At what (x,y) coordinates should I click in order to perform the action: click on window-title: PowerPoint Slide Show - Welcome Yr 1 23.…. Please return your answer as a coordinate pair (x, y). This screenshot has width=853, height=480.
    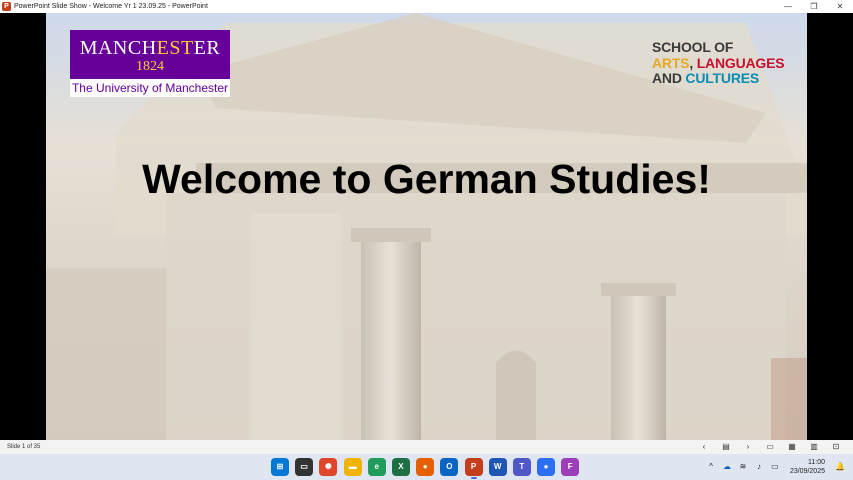
    Looking at the image, I should click on (111, 6).